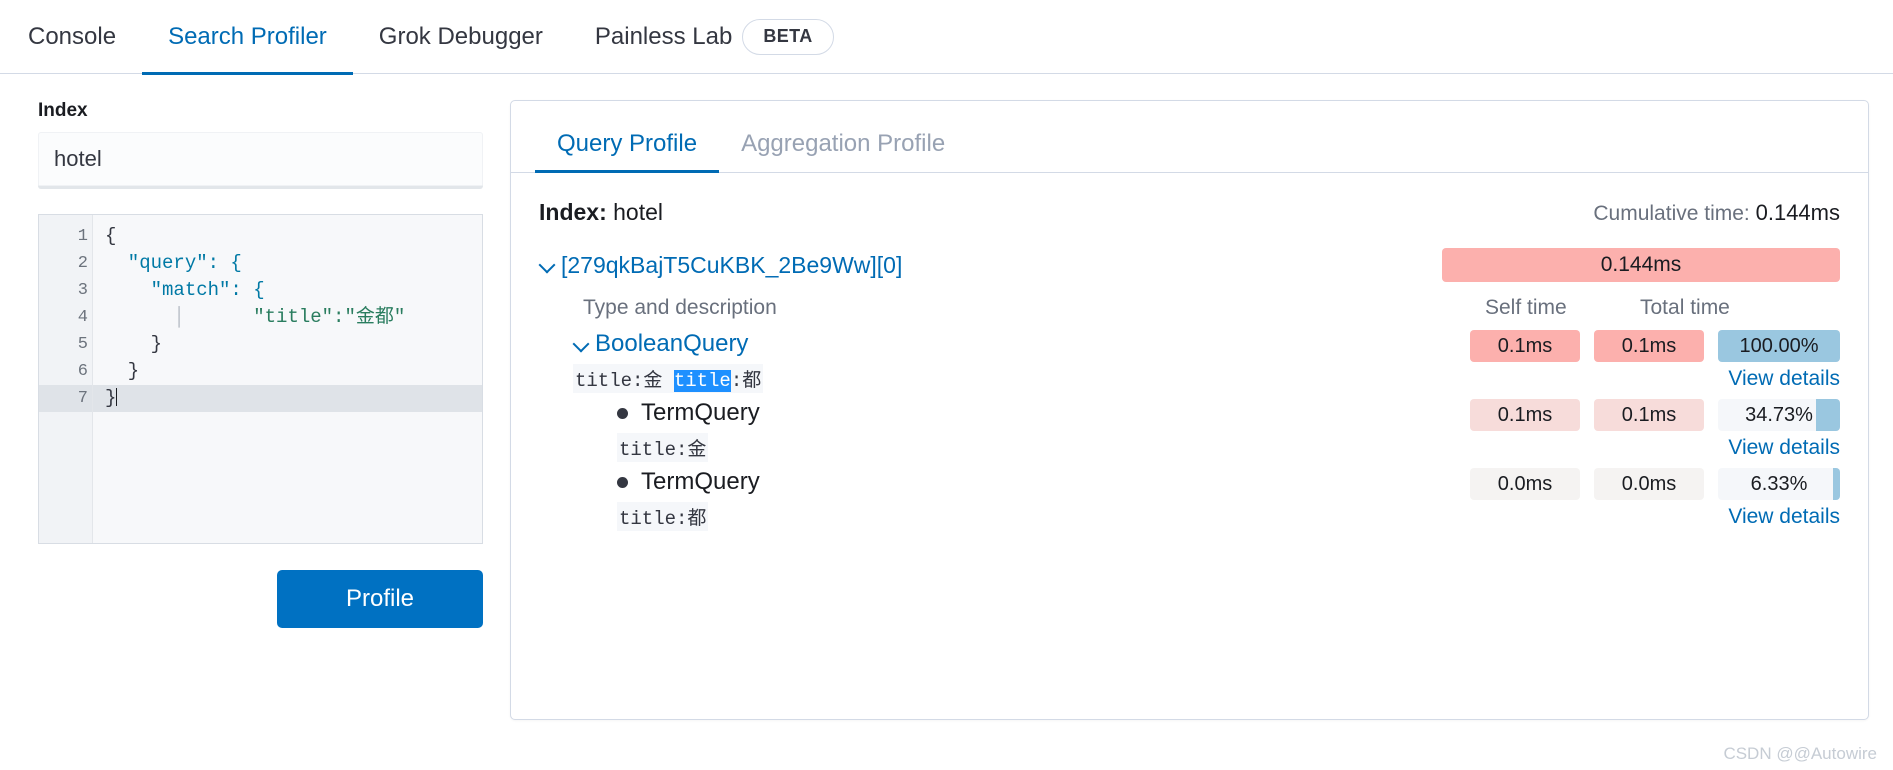 Image resolution: width=1893 pixels, height=770 pixels. Describe the element at coordinates (1685, 307) in the screenshot. I see `column-header-total-time: Total time` at that location.